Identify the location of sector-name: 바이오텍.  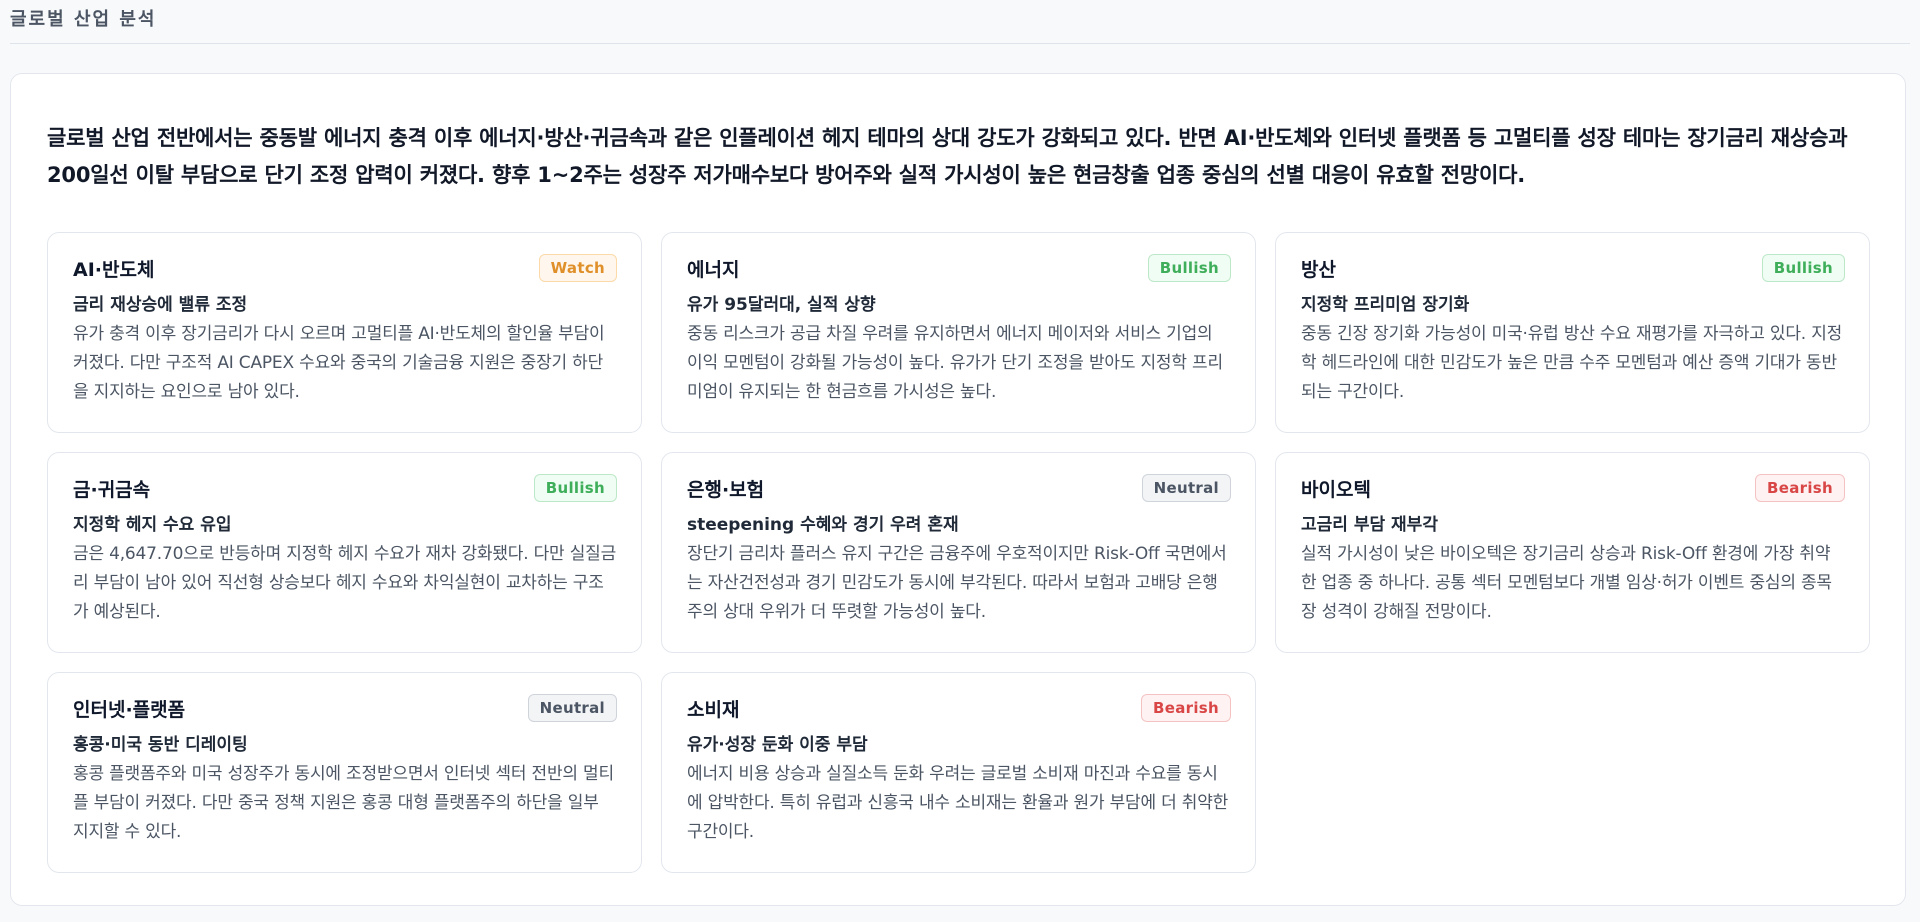
(1336, 489).